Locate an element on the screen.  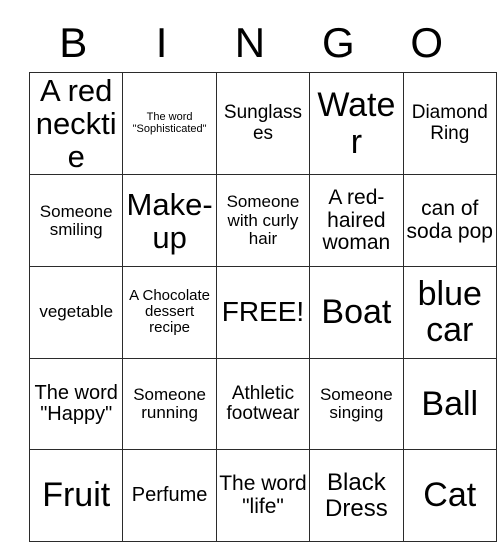
bingo-cell: Cat is located at coordinates (449, 495).